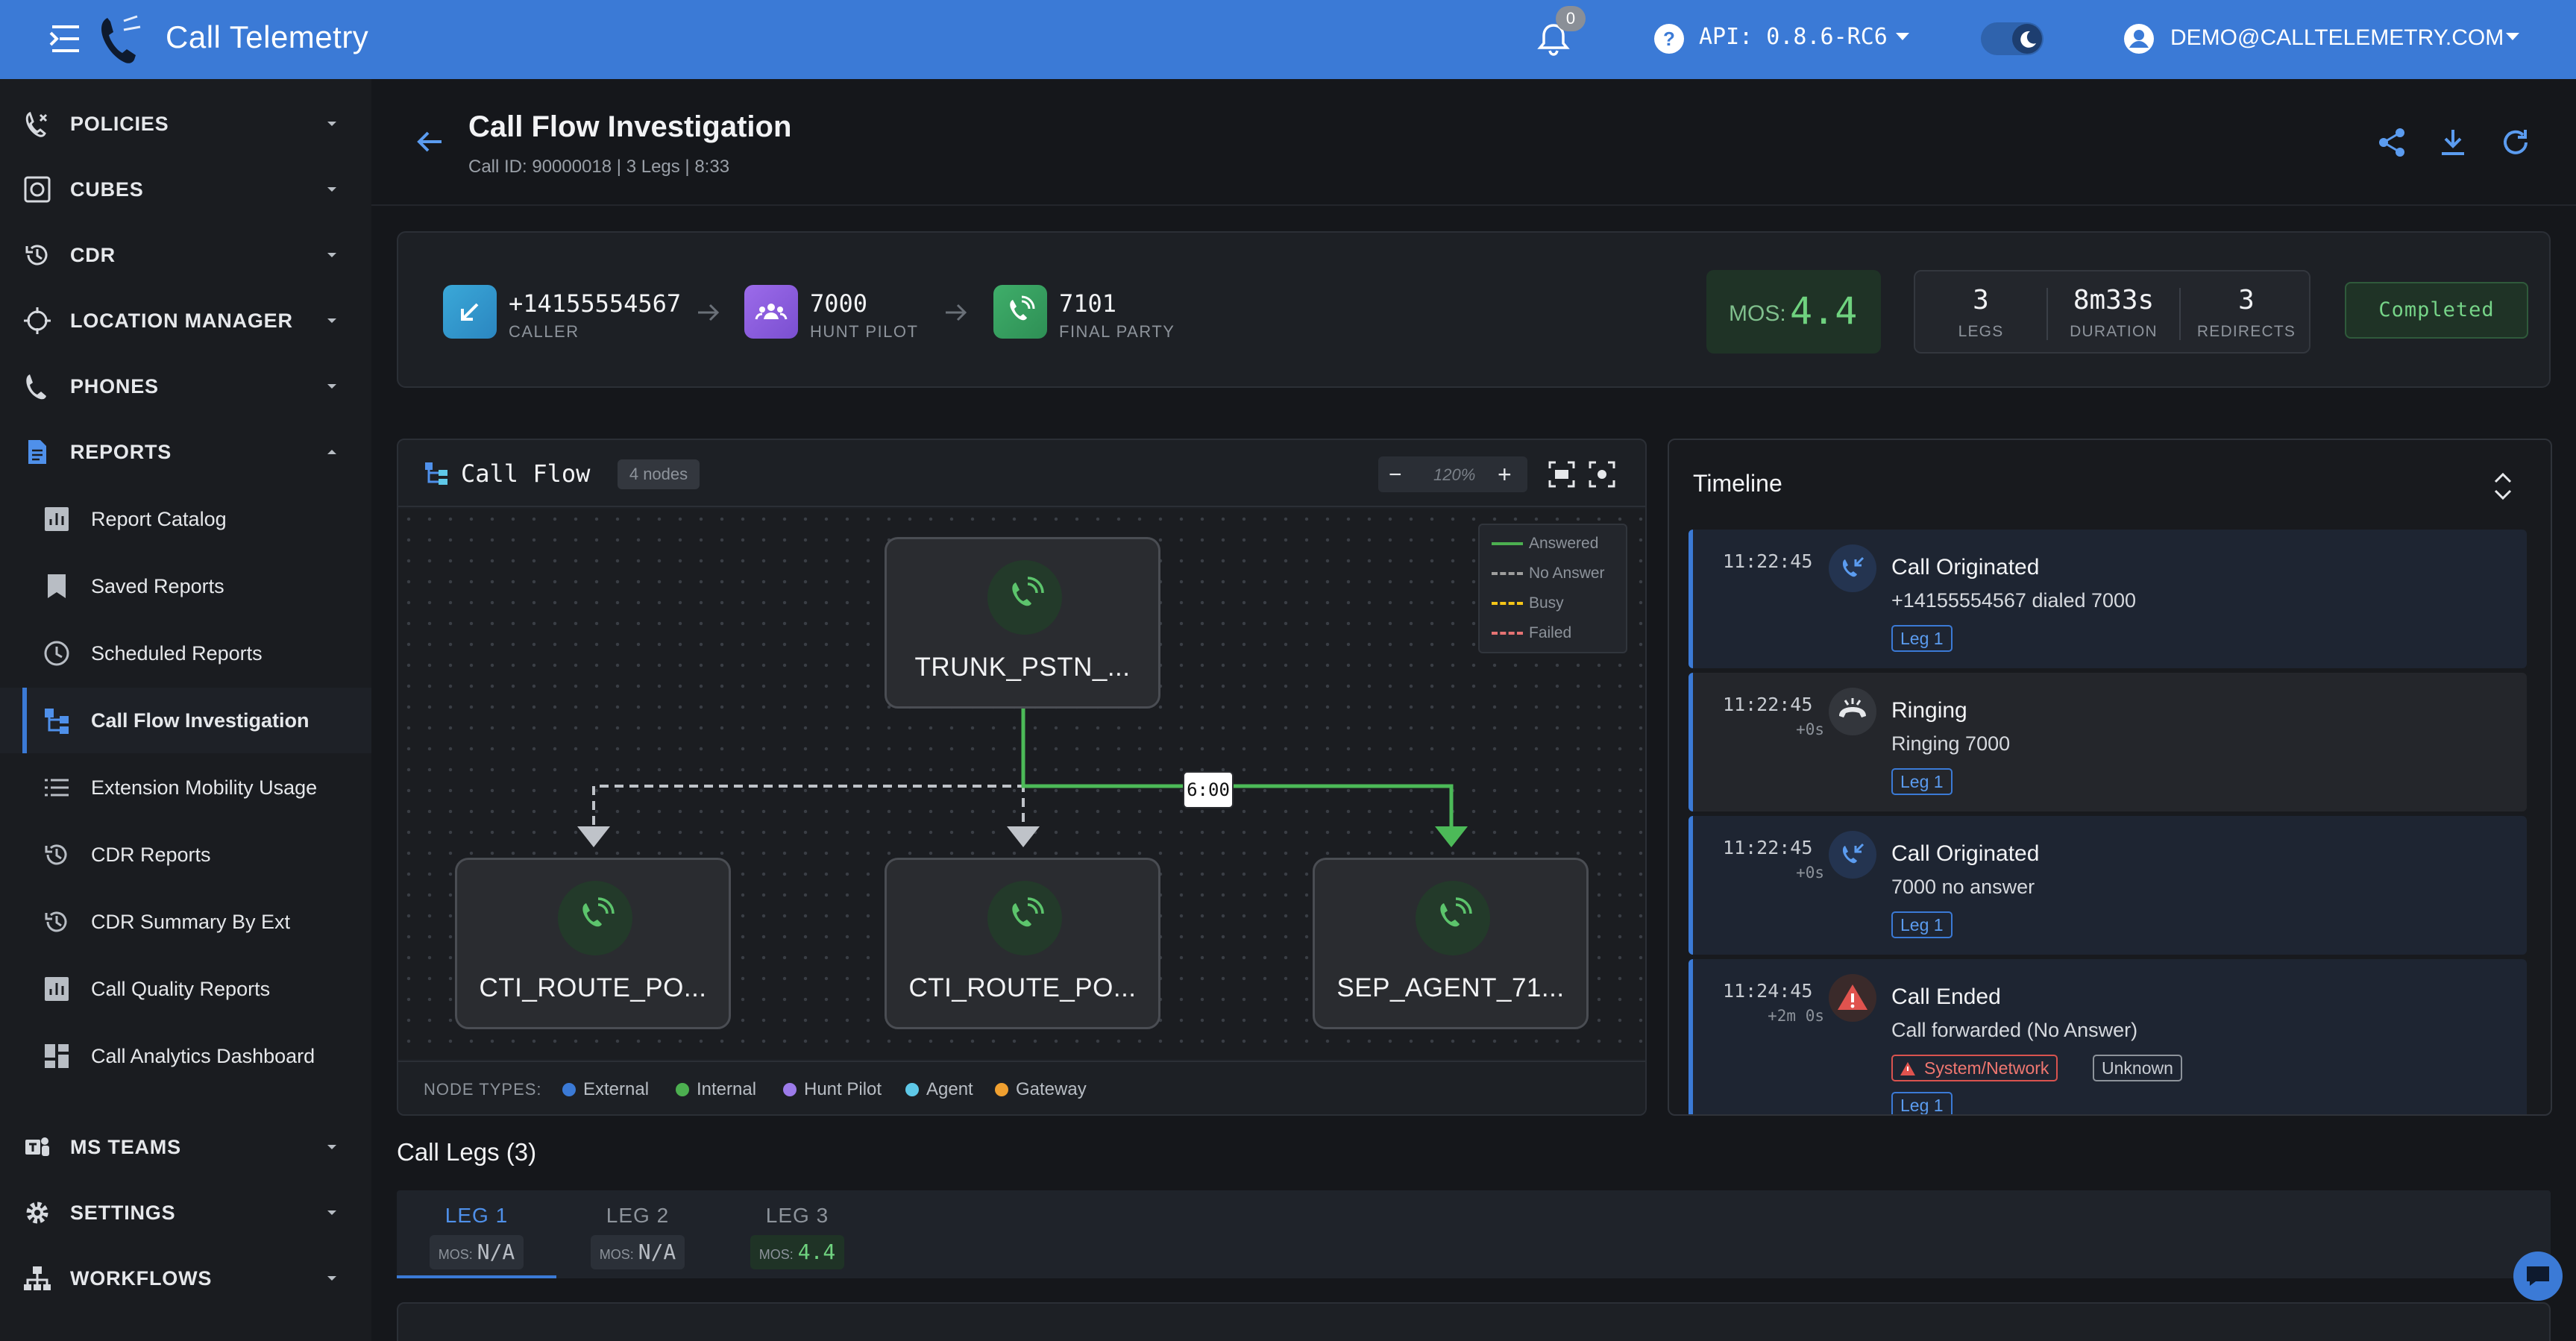 The height and width of the screenshot is (1341, 2576). I want to click on api-version-label: API: 0.8.6-RC6, so click(1794, 37).